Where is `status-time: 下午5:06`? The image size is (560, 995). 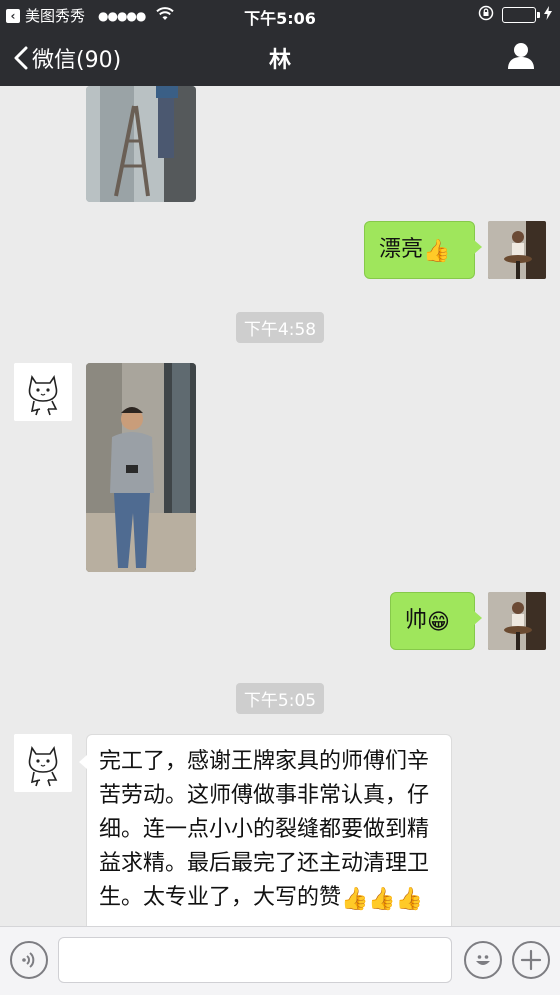 status-time: 下午5:06 is located at coordinates (280, 18).